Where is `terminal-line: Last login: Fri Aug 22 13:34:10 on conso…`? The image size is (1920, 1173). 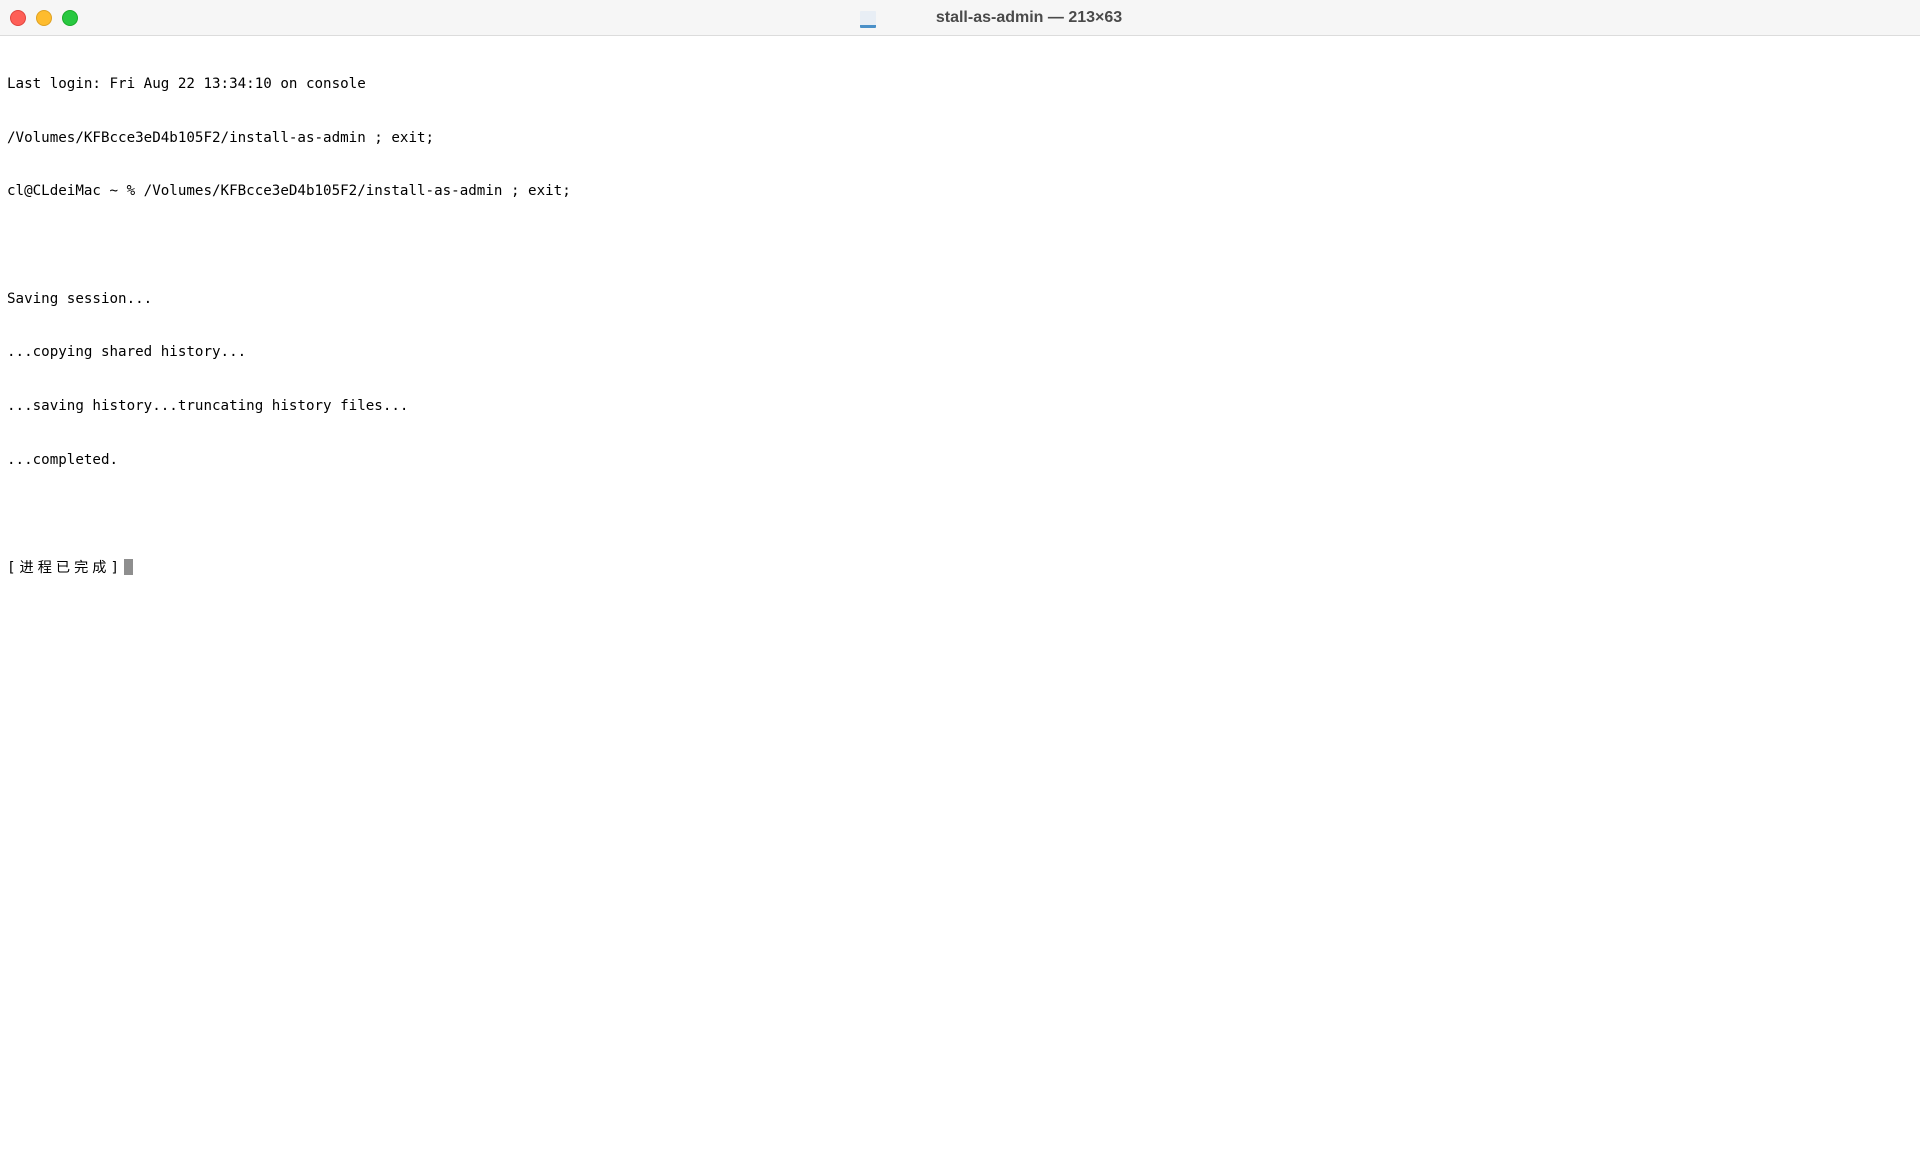
terminal-line: Last login: Fri Aug 22 13:34:10 on conso… is located at coordinates (186, 83).